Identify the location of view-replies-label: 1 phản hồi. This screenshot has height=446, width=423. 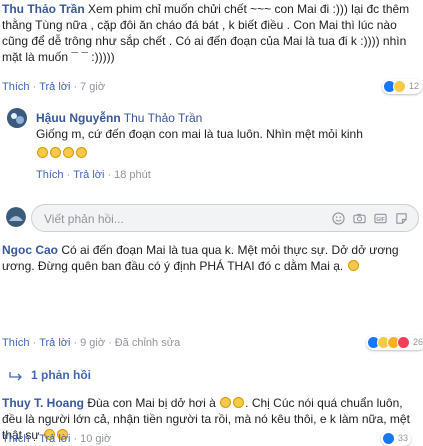
(61, 375).